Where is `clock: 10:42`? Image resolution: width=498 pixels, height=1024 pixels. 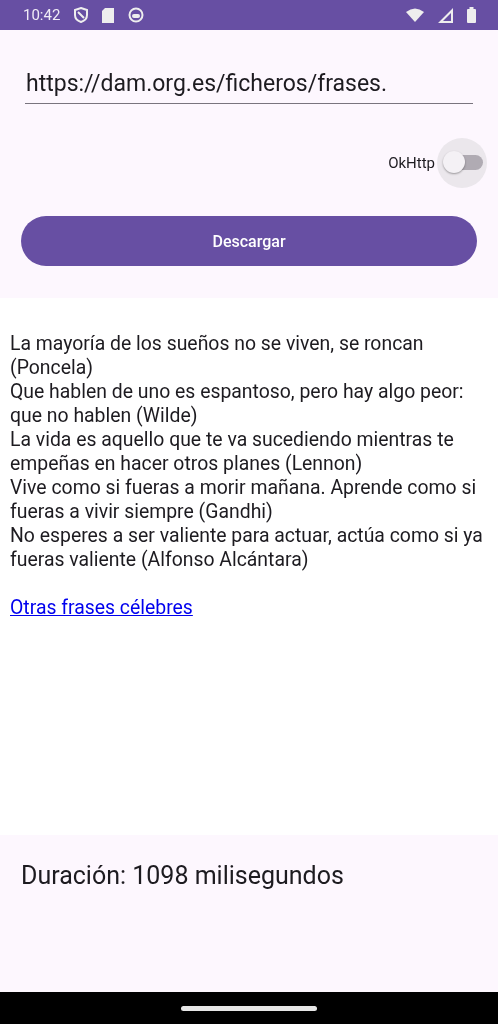
clock: 10:42 is located at coordinates (42, 15).